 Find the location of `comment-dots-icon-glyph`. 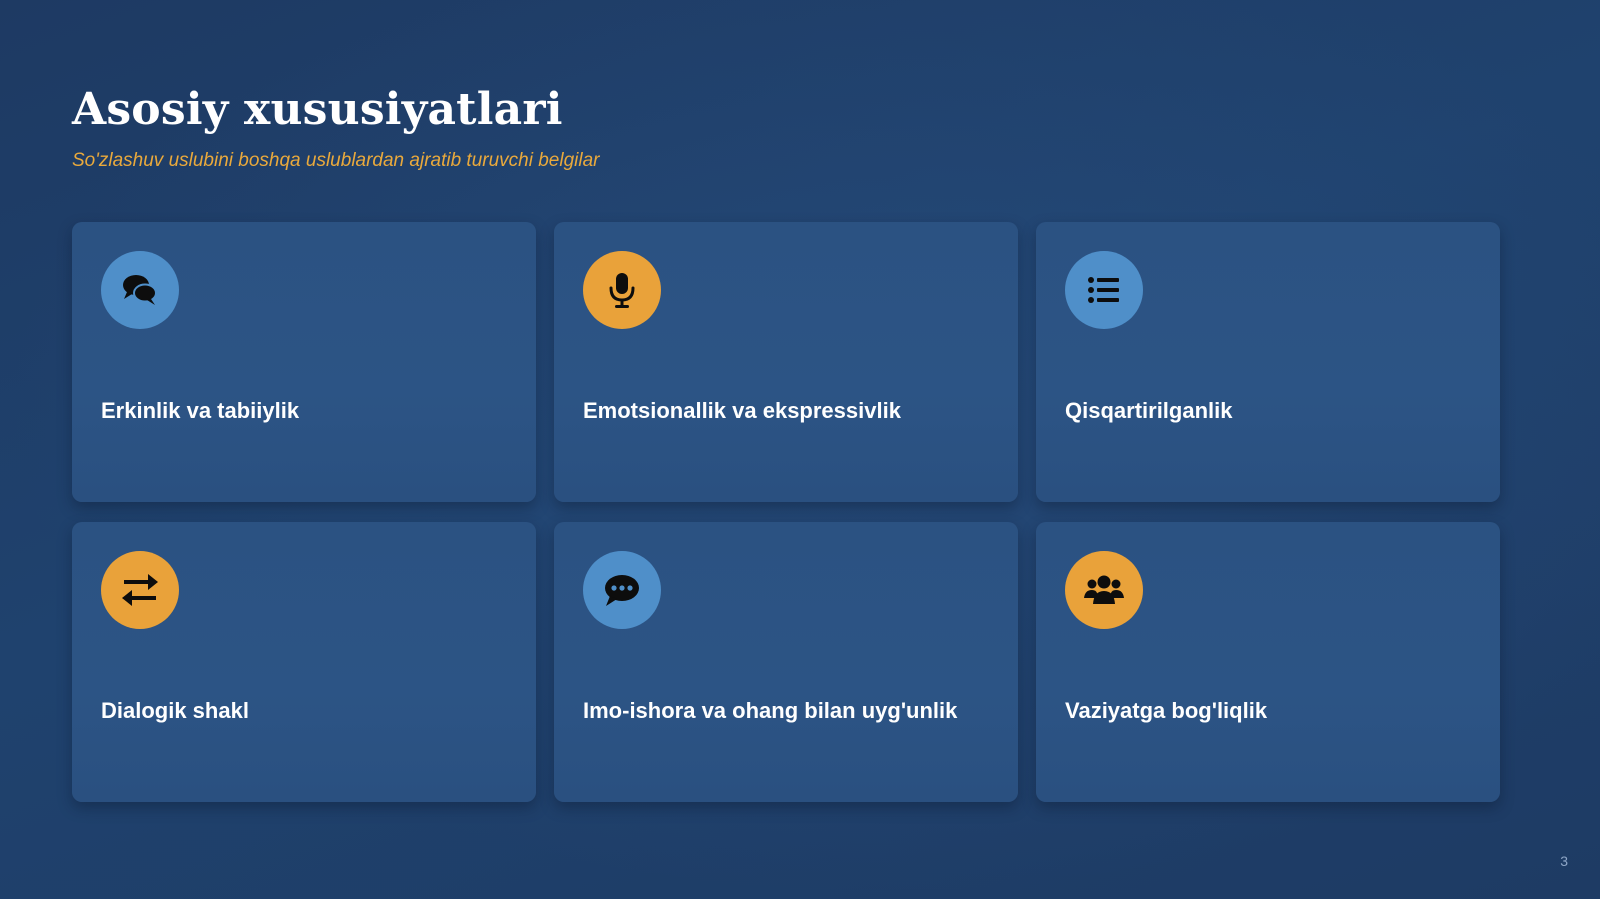

comment-dots-icon-glyph is located at coordinates (622, 590).